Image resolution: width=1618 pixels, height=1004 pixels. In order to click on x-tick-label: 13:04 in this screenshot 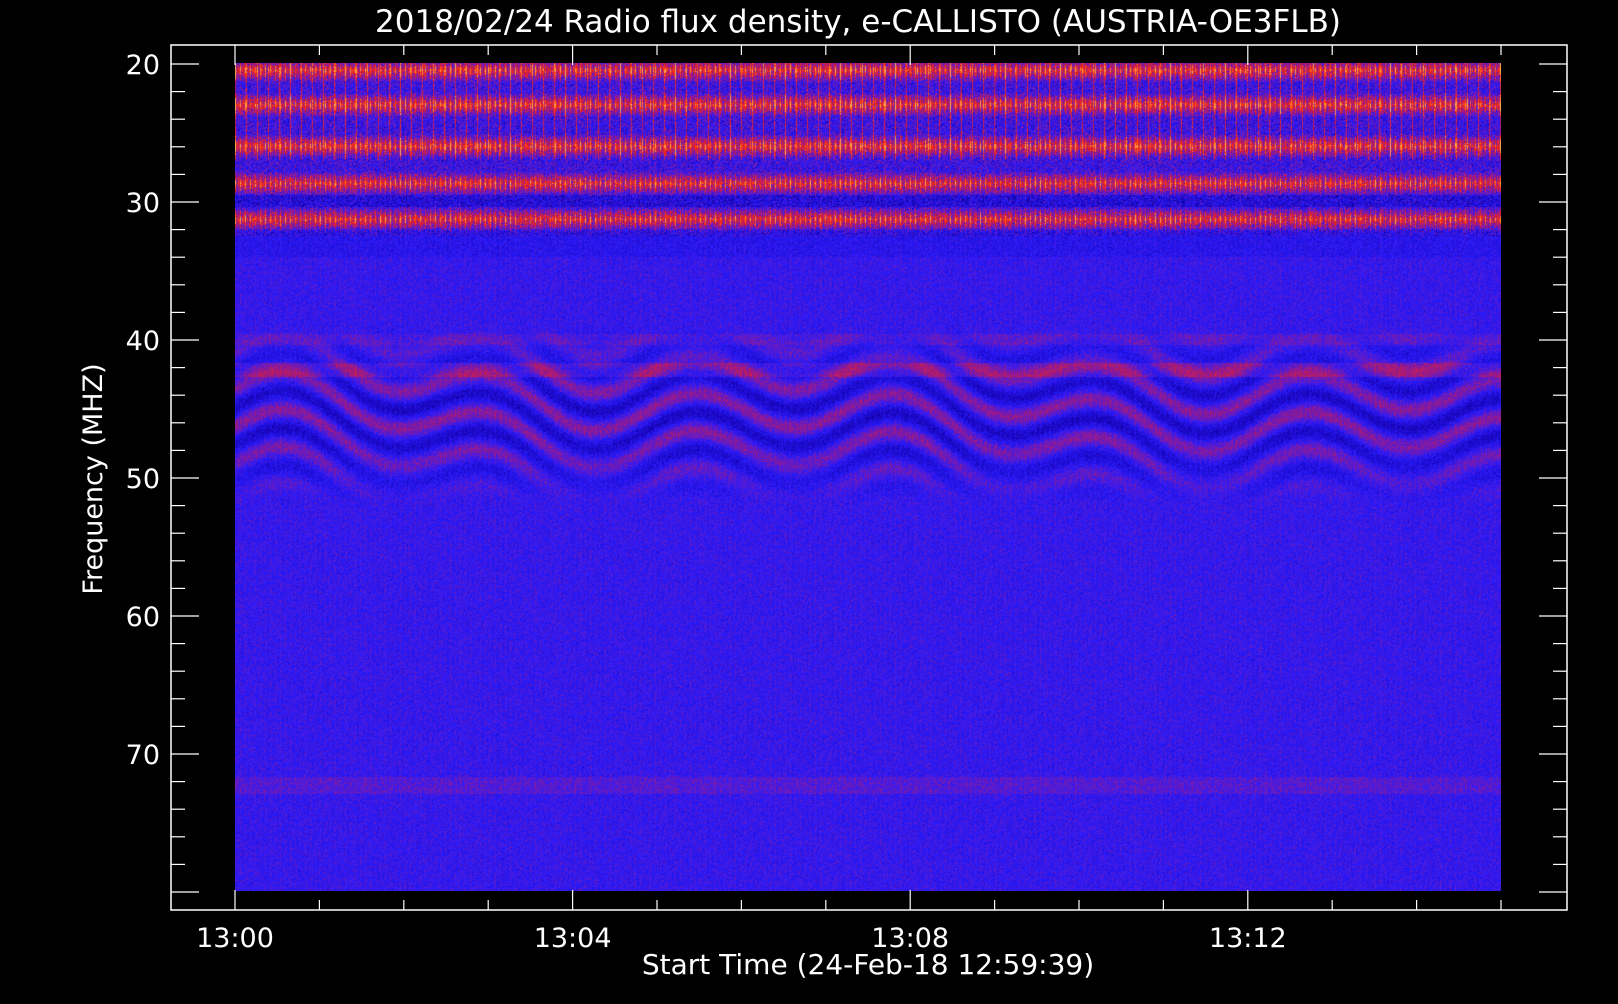, I will do `click(573, 938)`.